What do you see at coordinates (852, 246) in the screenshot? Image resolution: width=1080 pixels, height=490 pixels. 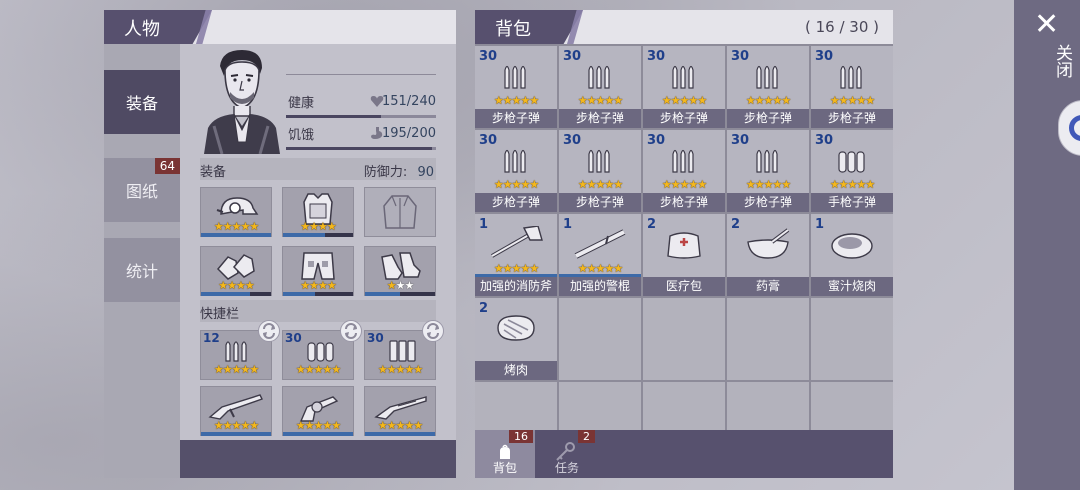 I see `honey-meat-icon` at bounding box center [852, 246].